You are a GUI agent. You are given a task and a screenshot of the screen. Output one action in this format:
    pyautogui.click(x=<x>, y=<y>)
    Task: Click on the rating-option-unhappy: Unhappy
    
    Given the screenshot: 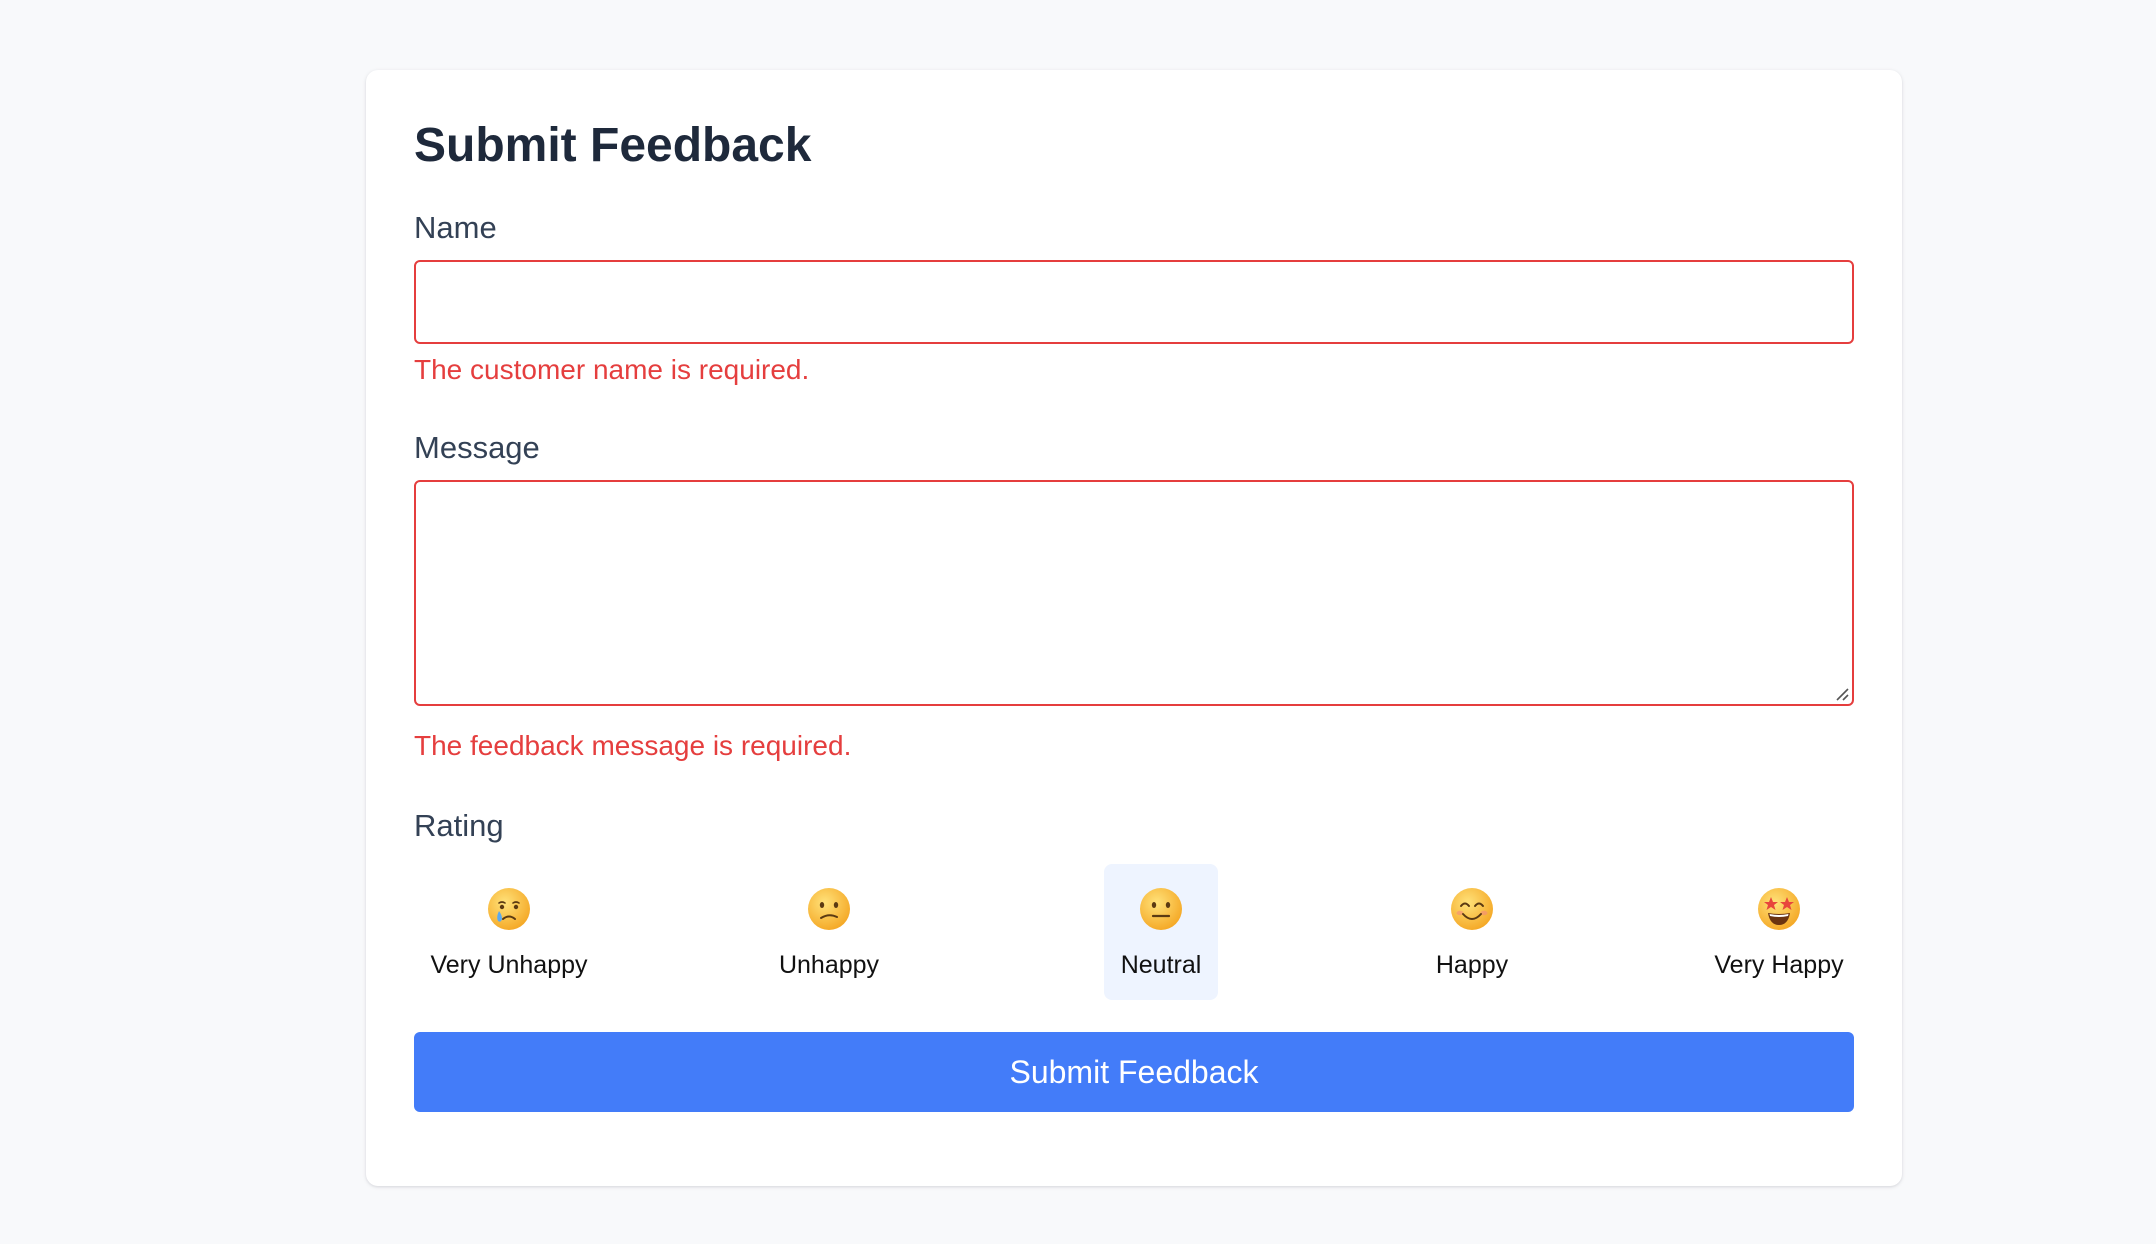 What is the action you would take?
    pyautogui.click(x=829, y=932)
    